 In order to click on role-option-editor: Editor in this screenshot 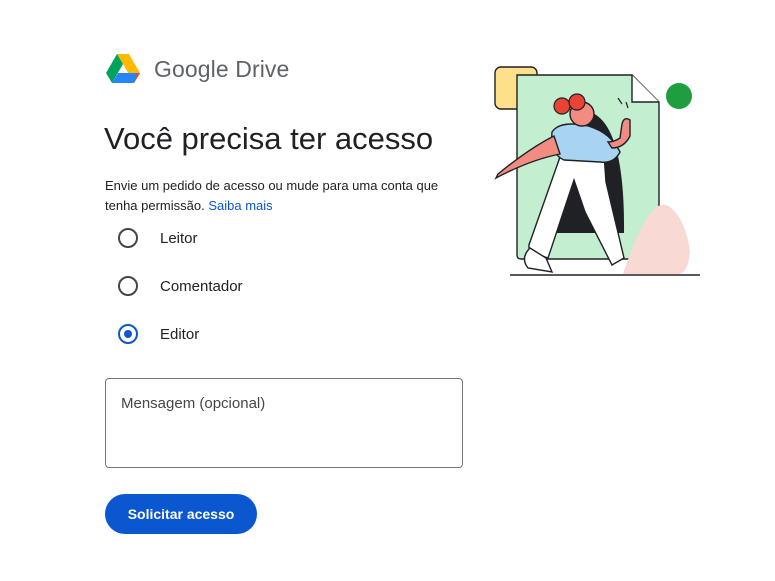, I will do `click(158, 334)`.